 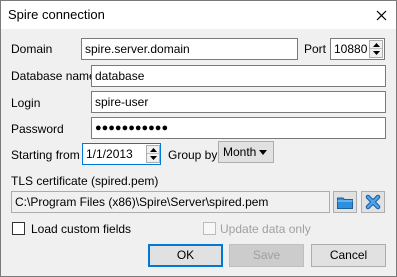 I want to click on load-custom-fields-label: Load custom fields, so click(x=81, y=229).